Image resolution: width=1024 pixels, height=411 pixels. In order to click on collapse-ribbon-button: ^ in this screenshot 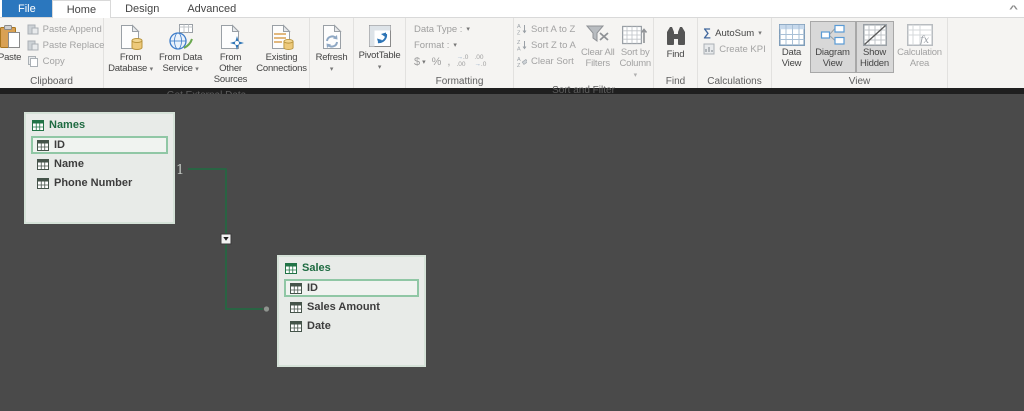, I will do `click(1013, 8)`.